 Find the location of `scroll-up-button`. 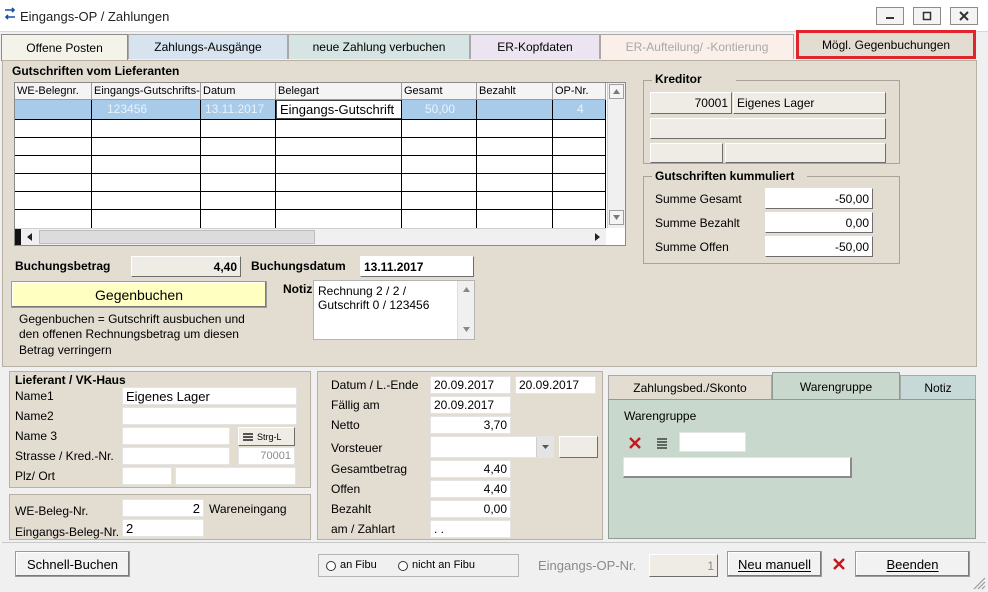

scroll-up-button is located at coordinates (616, 91).